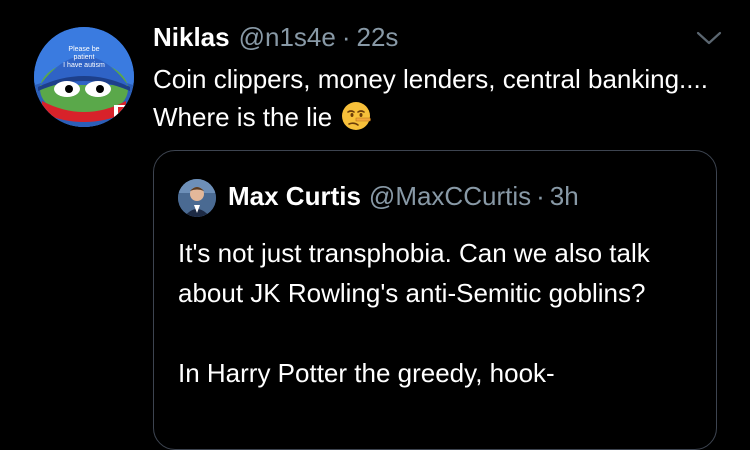 This screenshot has height=450, width=750. I want to click on svg-text: I have autism, so click(84, 65).